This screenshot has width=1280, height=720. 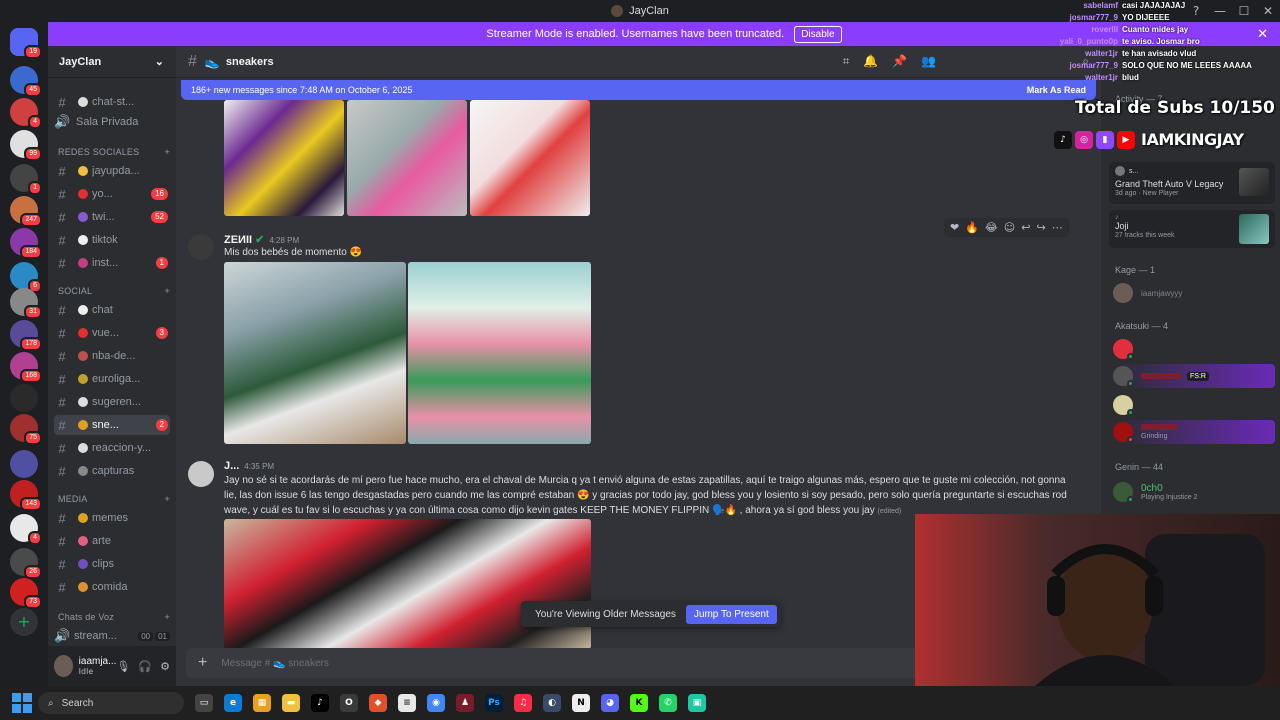 What do you see at coordinates (249, 466) in the screenshot?
I see `message-author: J... 4:35 PM` at bounding box center [249, 466].